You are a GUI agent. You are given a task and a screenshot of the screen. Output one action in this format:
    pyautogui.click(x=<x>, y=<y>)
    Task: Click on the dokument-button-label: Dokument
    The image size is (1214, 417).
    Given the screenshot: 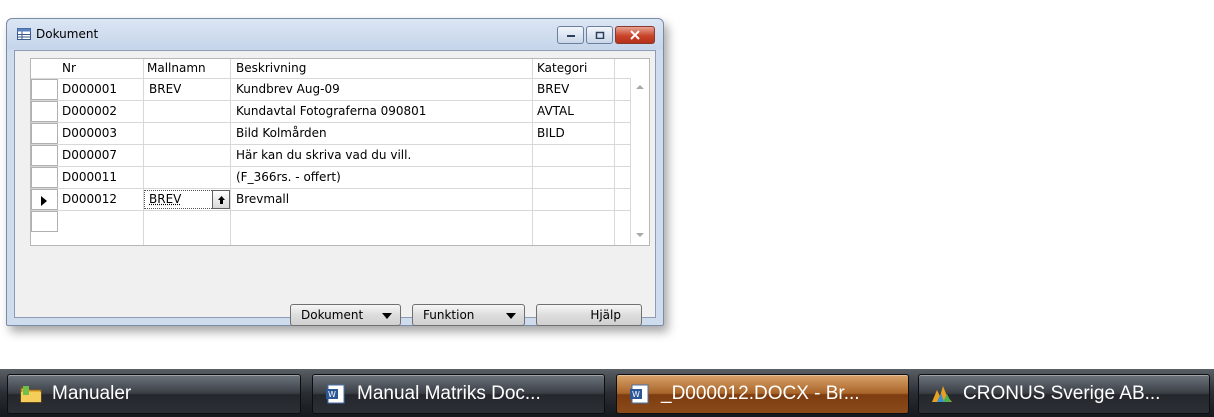 What is the action you would take?
    pyautogui.click(x=332, y=315)
    